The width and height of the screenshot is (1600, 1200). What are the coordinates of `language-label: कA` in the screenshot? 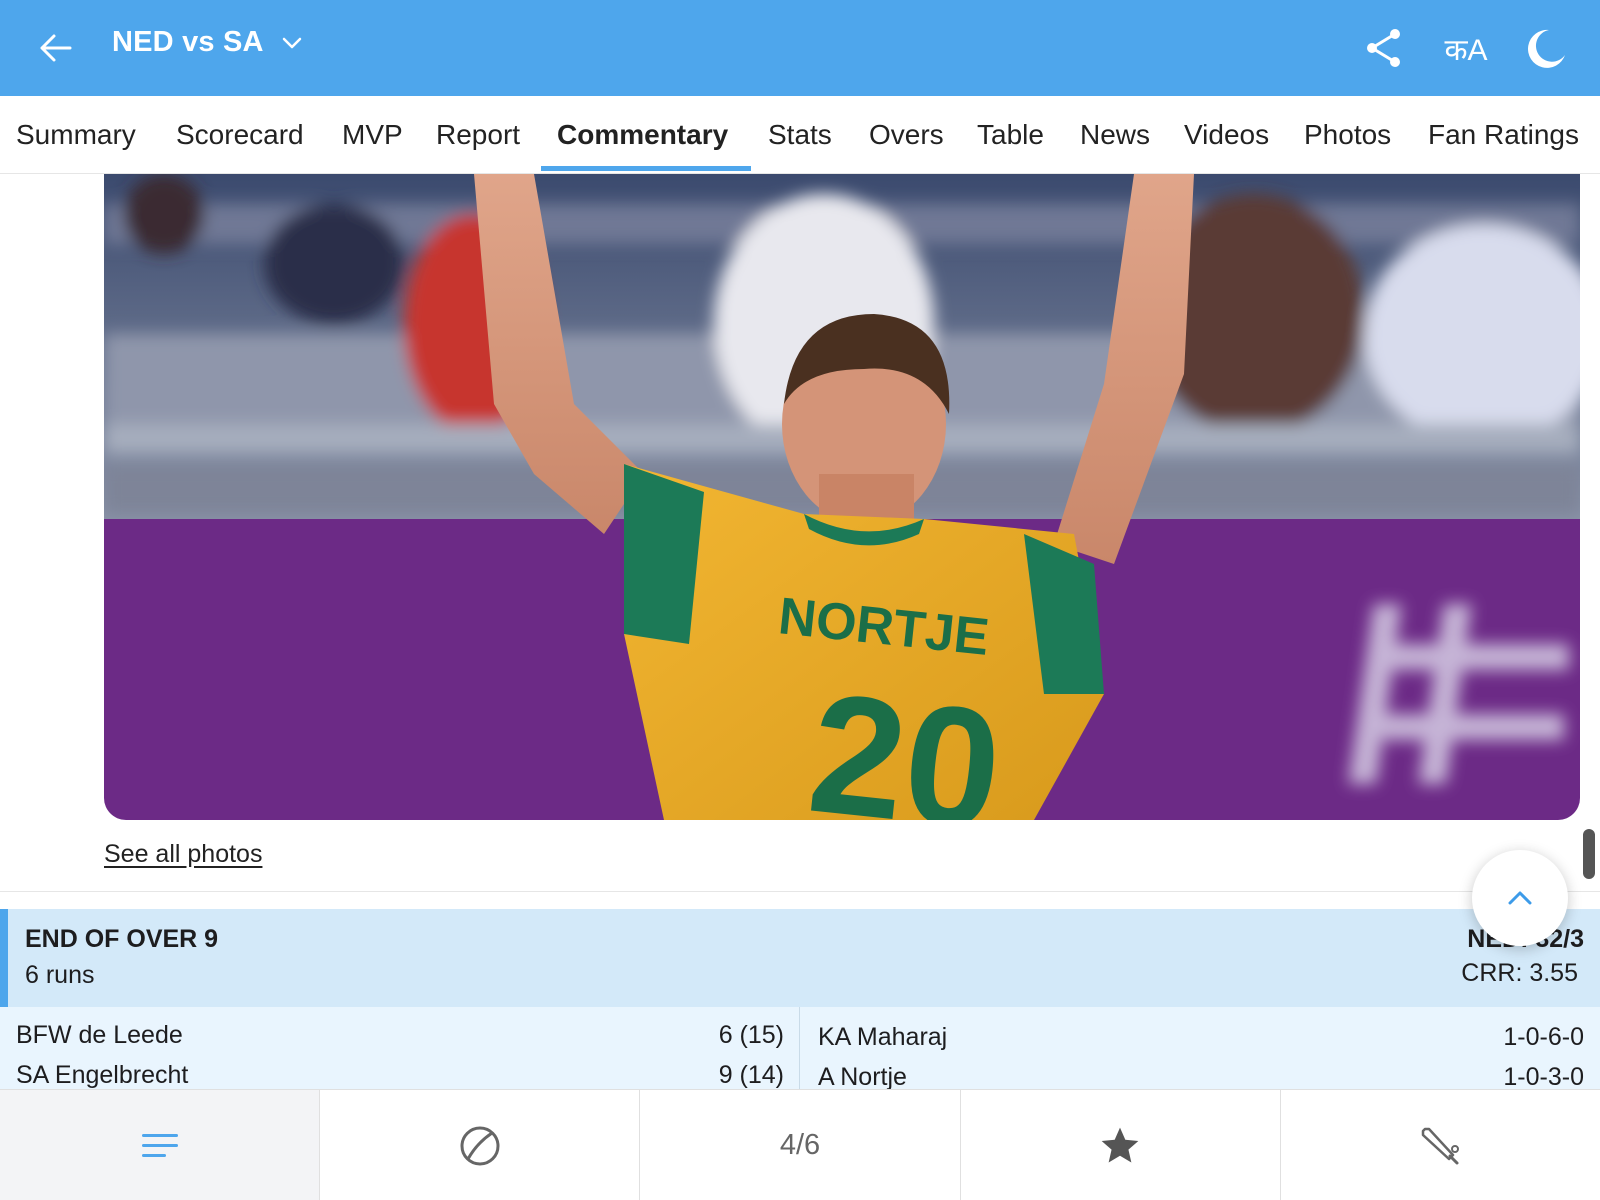 It's located at (1466, 50).